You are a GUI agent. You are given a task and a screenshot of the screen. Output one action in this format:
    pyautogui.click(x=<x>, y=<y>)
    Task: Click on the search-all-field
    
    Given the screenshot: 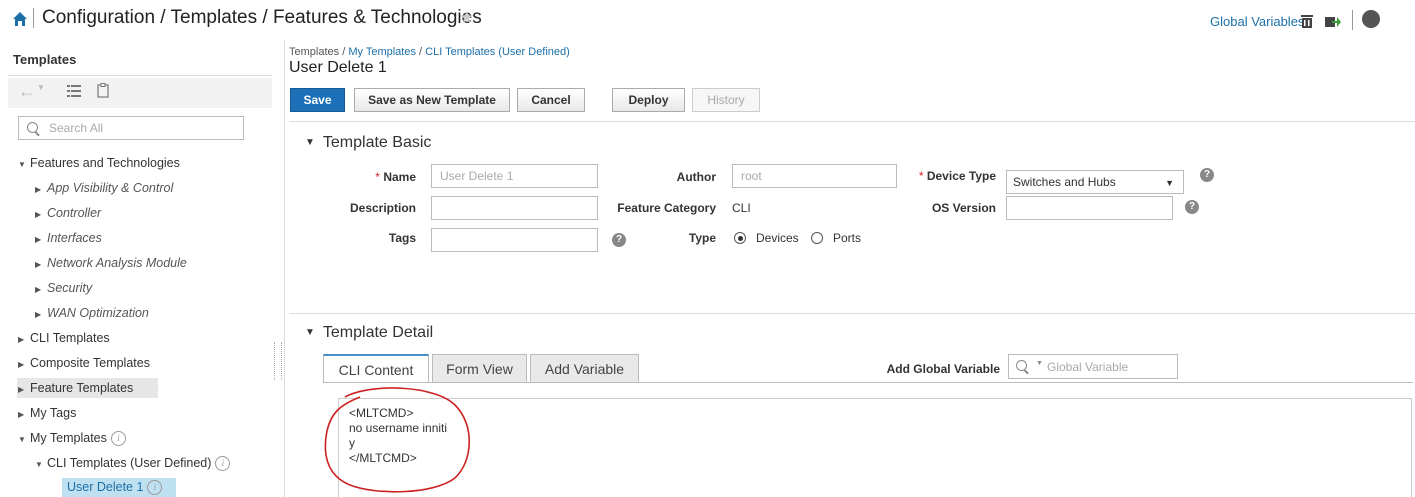 What is the action you would take?
    pyautogui.click(x=131, y=128)
    